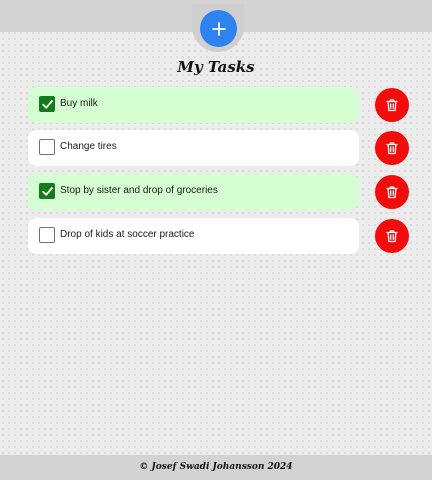 The width and height of the screenshot is (432, 480). I want to click on task-row: Stop by sister and drop of groceries, so click(193, 192).